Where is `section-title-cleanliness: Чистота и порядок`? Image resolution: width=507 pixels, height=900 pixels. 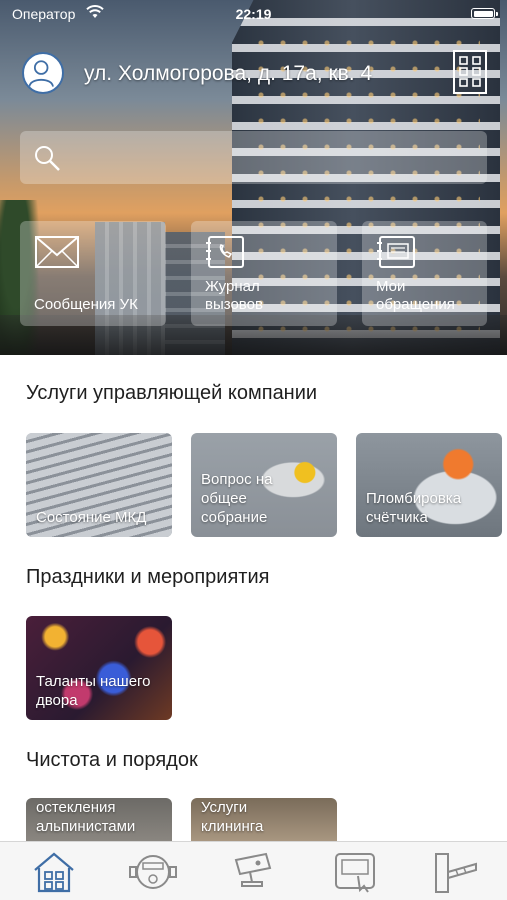 section-title-cleanliness: Чистота и порядок is located at coordinates (112, 760).